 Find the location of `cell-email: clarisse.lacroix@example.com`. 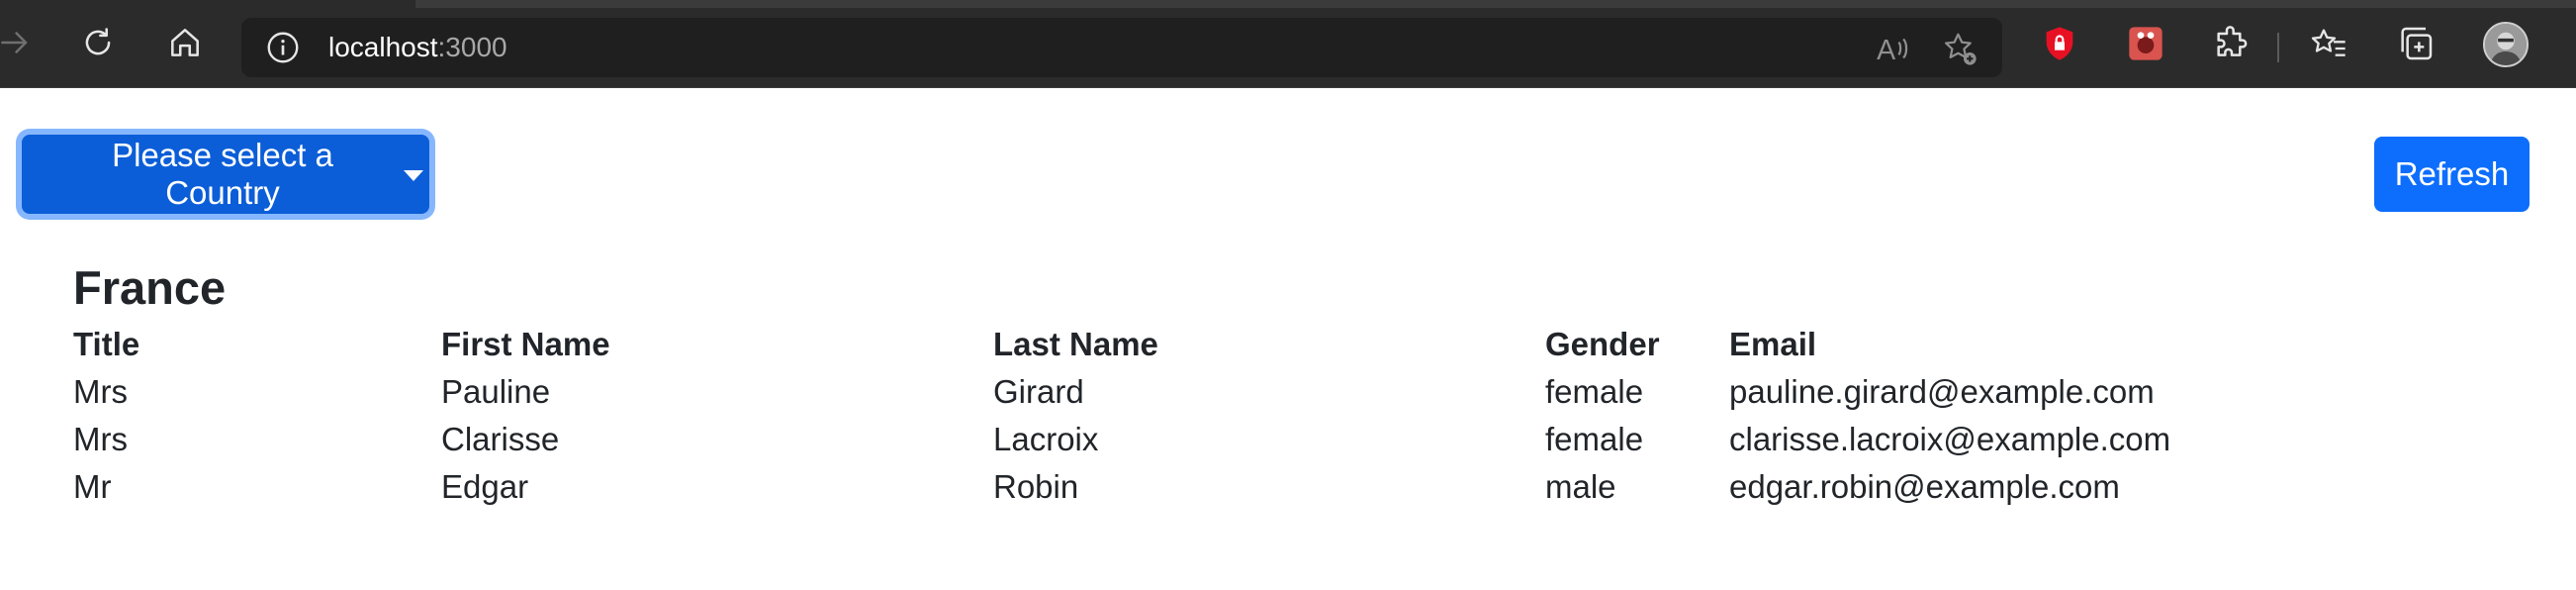

cell-email: clarisse.lacroix@example.com is located at coordinates (1950, 439).